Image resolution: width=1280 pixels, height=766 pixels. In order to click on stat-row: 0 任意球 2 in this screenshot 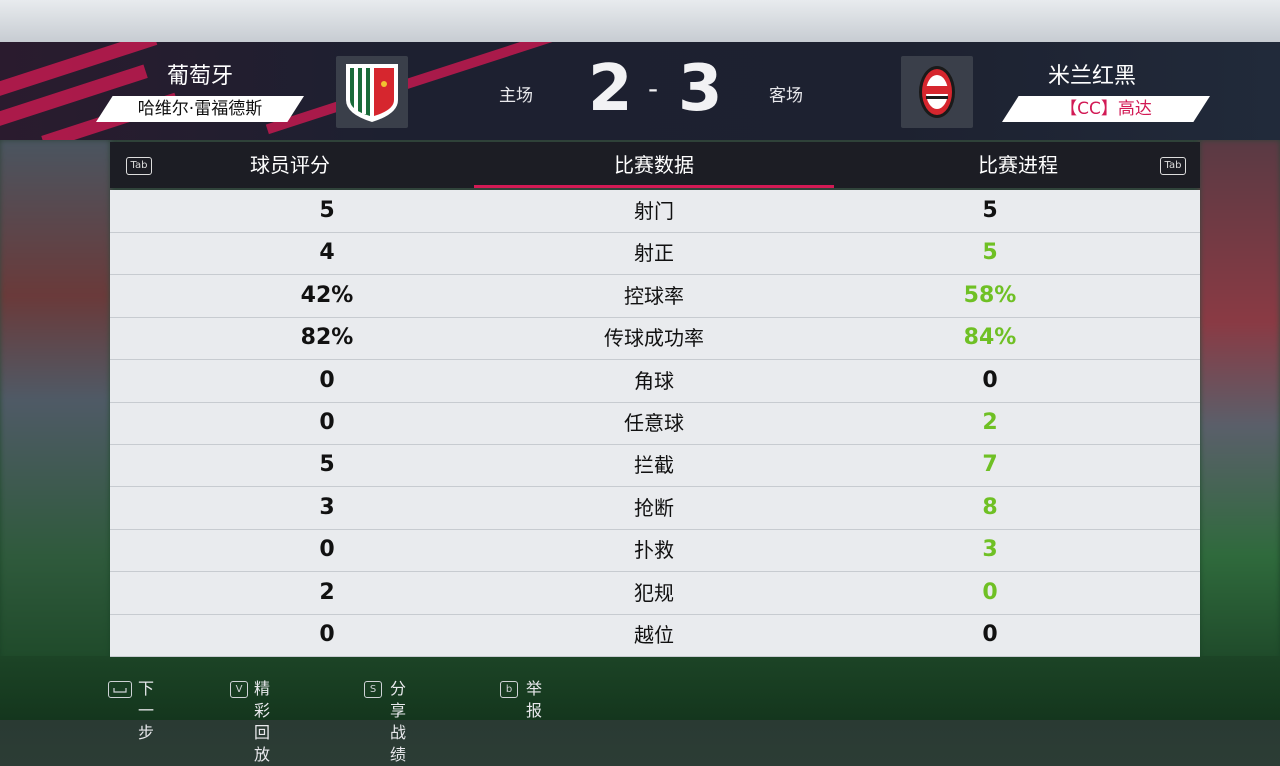, I will do `click(655, 423)`.